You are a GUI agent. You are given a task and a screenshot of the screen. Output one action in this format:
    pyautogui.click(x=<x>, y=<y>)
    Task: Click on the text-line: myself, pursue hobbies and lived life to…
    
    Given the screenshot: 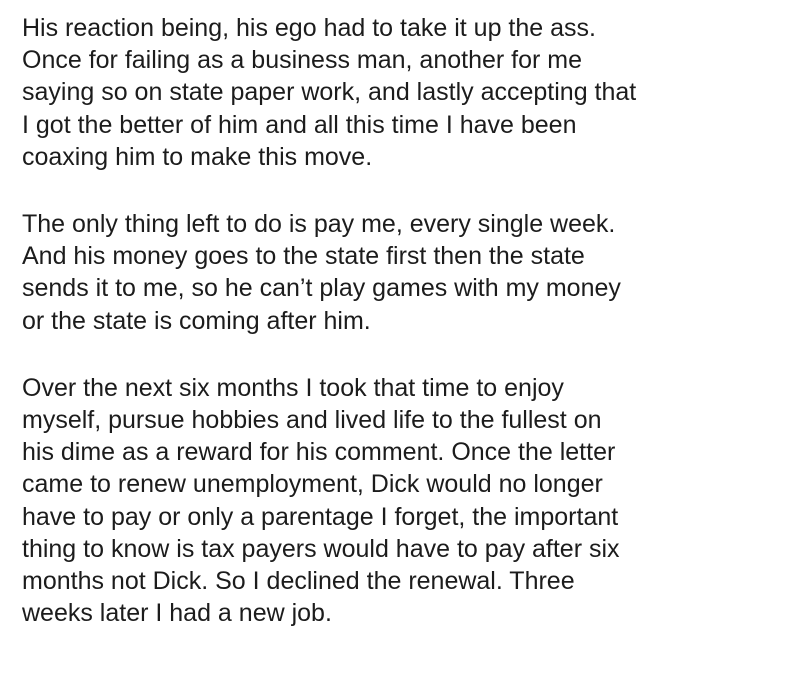 What is the action you would take?
    pyautogui.click(x=312, y=420)
    